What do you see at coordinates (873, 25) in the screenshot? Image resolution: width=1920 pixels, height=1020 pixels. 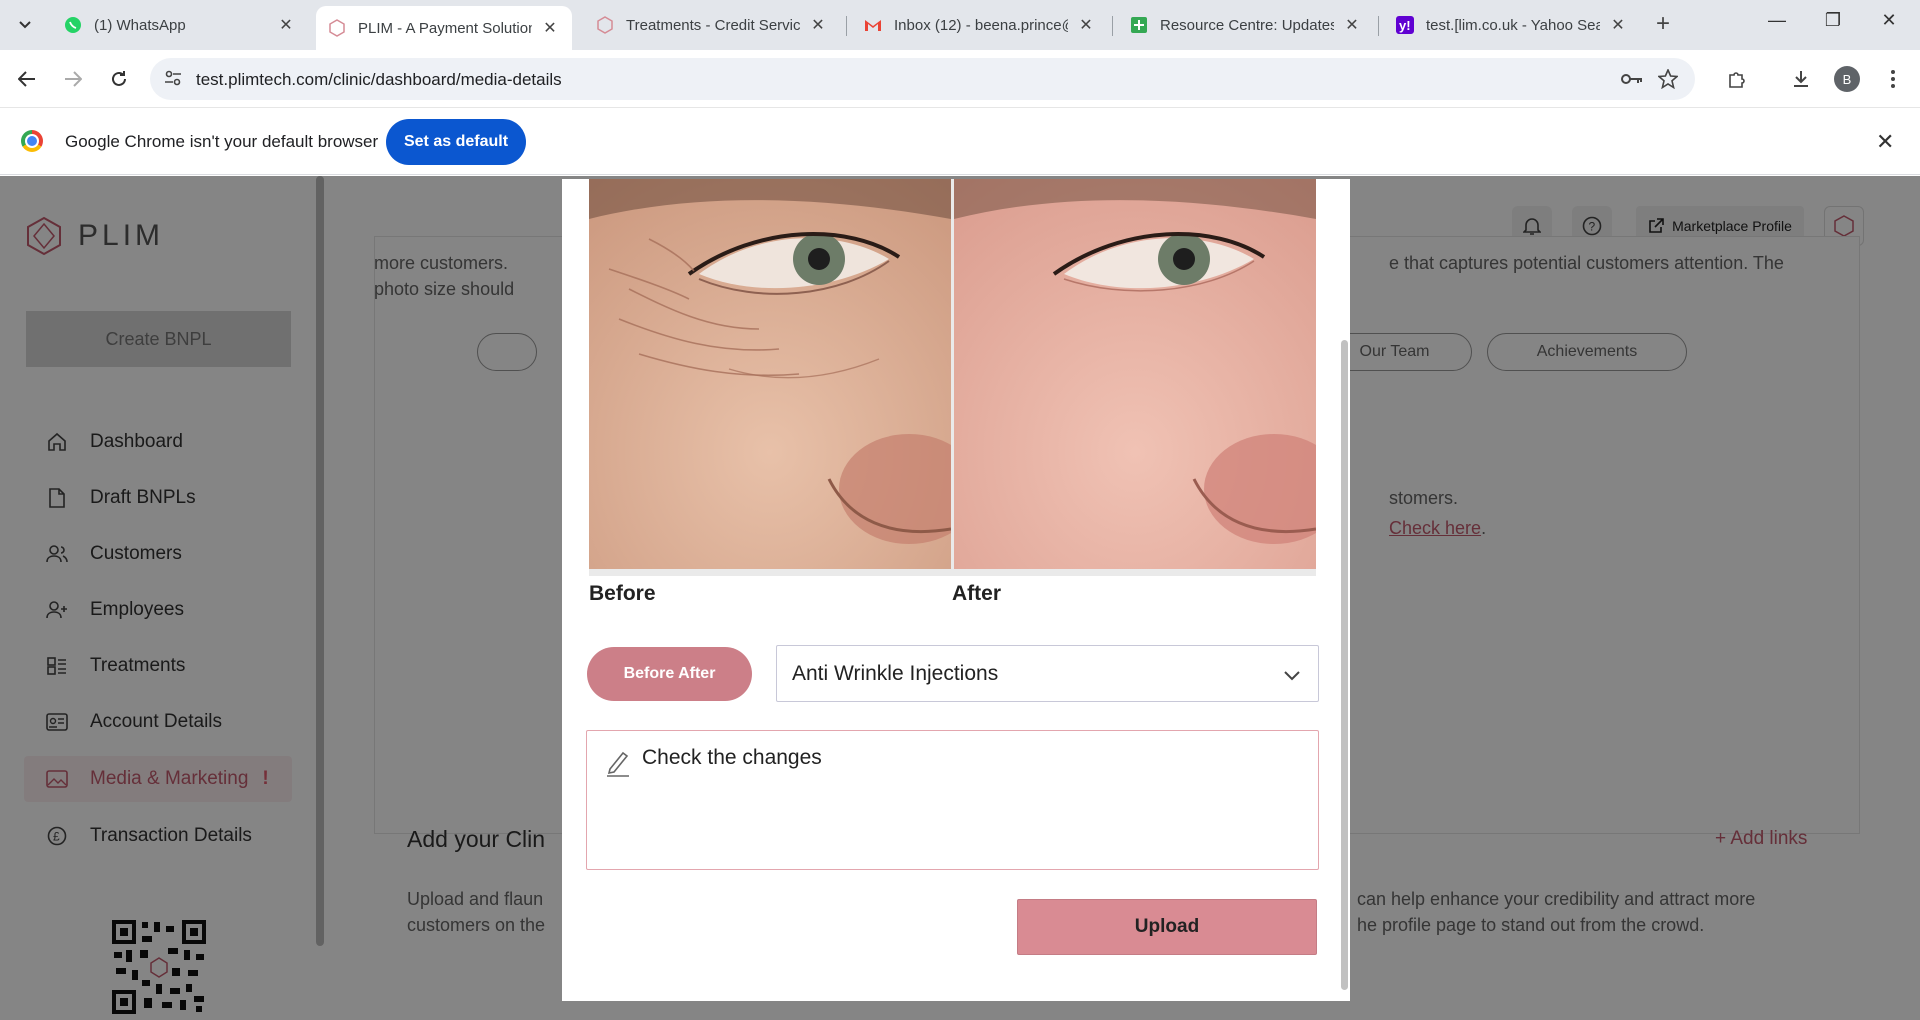 I see `gmail-icon` at bounding box center [873, 25].